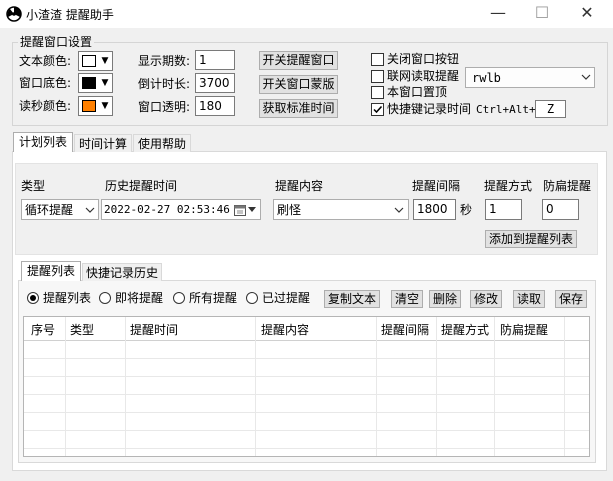  I want to click on hotkey-record-label: 快捷键记录时间, so click(429, 109).